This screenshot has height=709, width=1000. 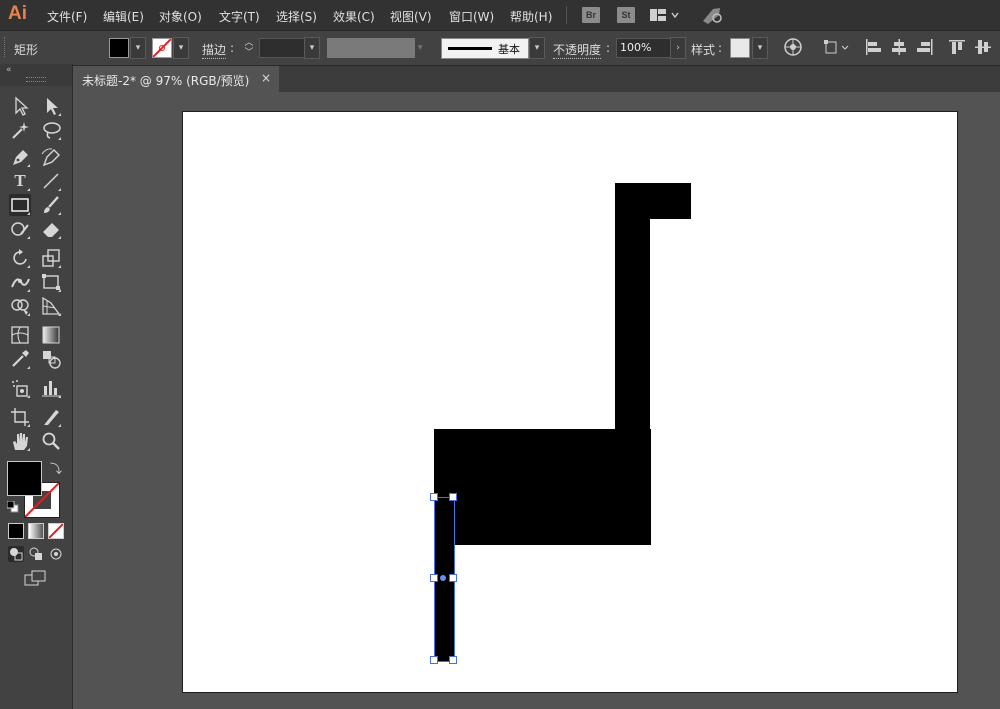 I want to click on width-tool, so click(x=20, y=282).